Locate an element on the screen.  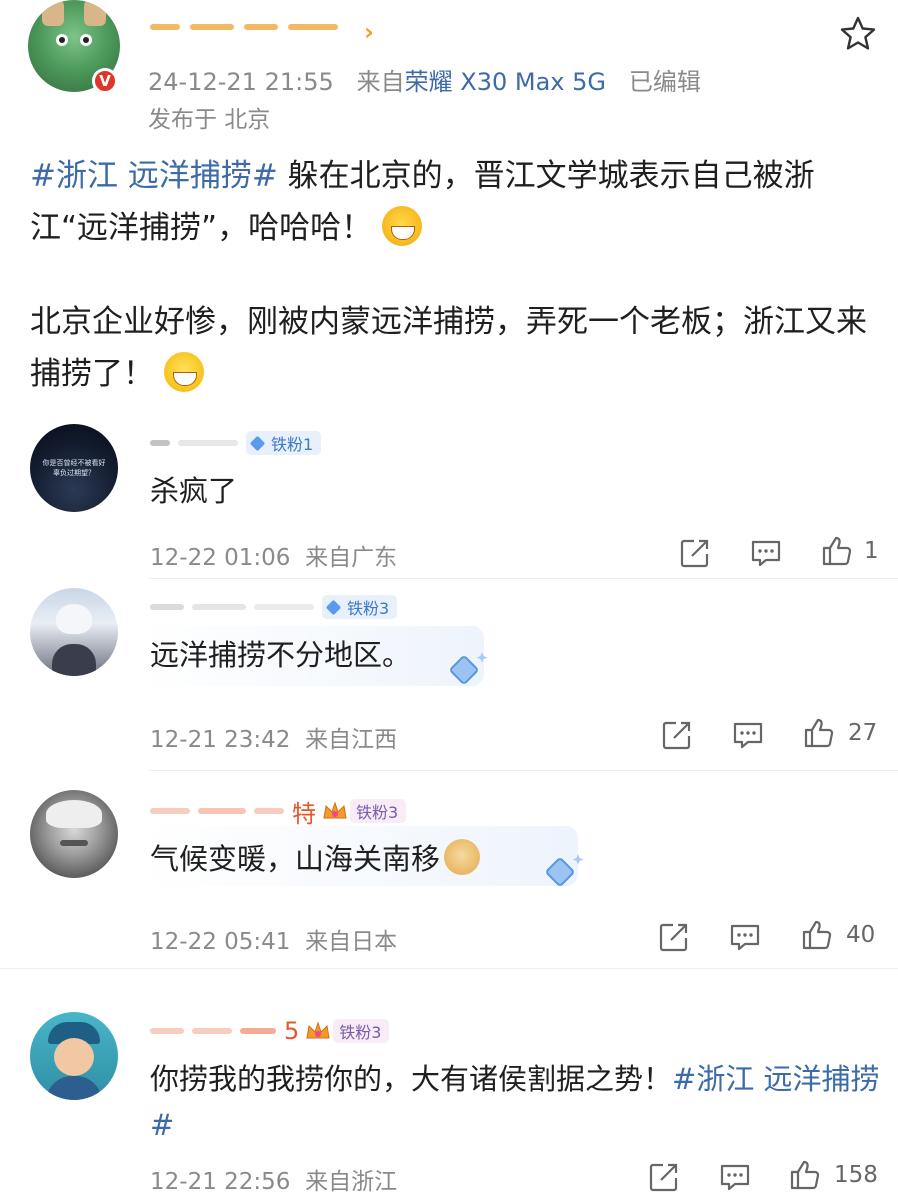
comment-text: 杀疯了 is located at coordinates (194, 491).